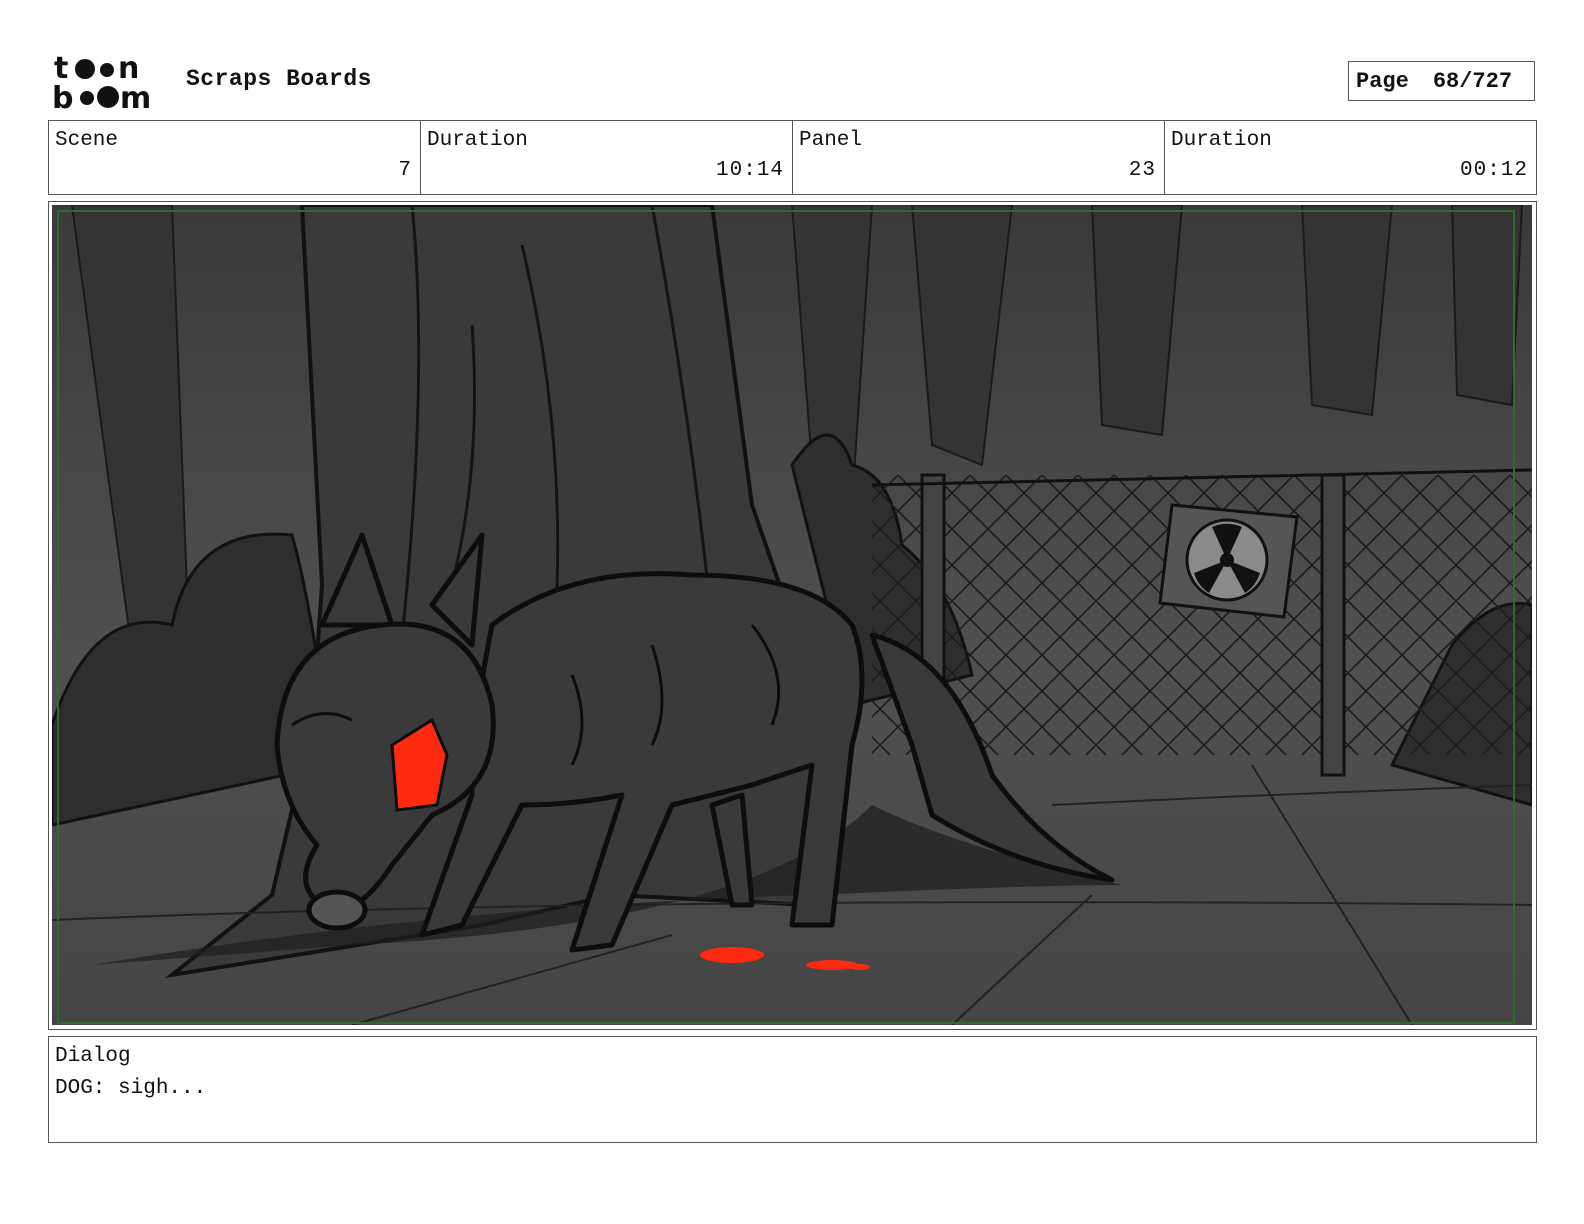  Describe the element at coordinates (1228, 561) in the screenshot. I see `radiation-sign` at that location.